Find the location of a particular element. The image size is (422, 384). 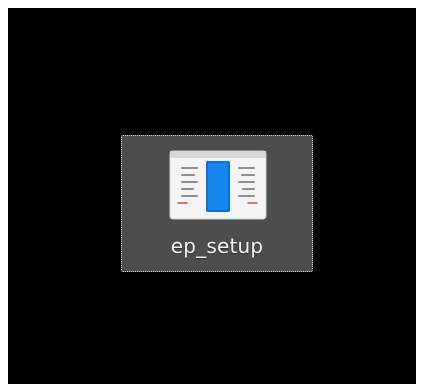

desktop-icon-label: ep_setup is located at coordinates (217, 246).